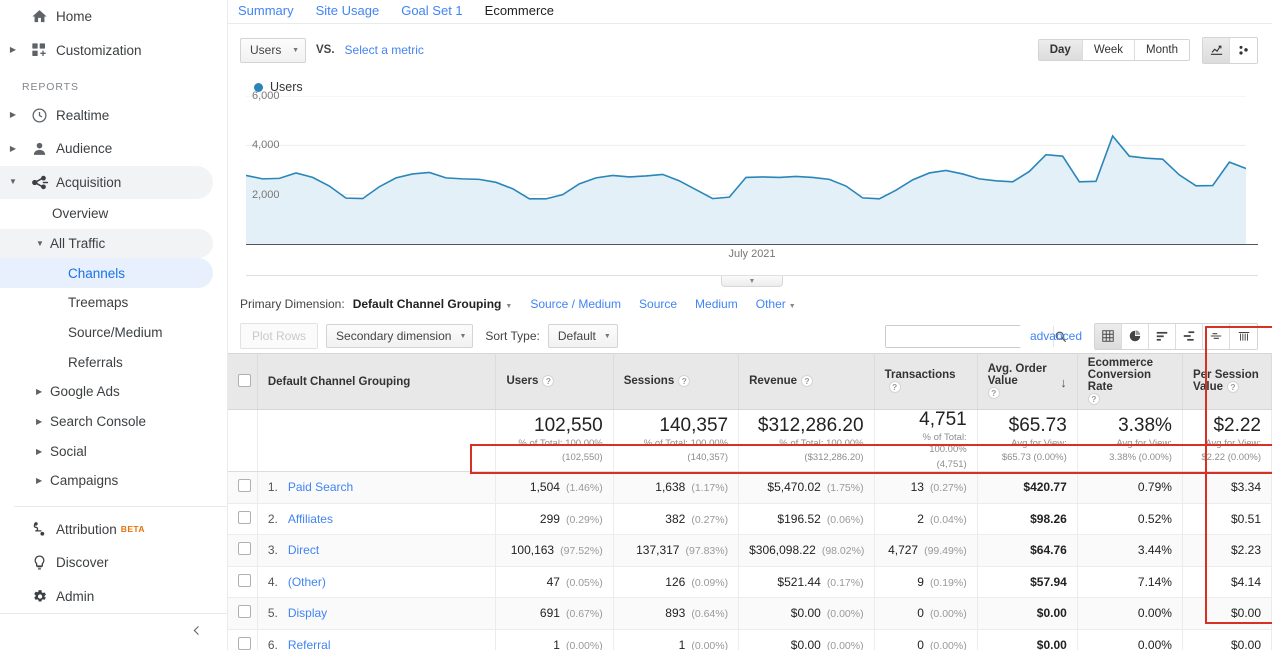 The width and height of the screenshot is (1272, 650). I want to click on plot-rows-button: Plot Rows, so click(279, 336).